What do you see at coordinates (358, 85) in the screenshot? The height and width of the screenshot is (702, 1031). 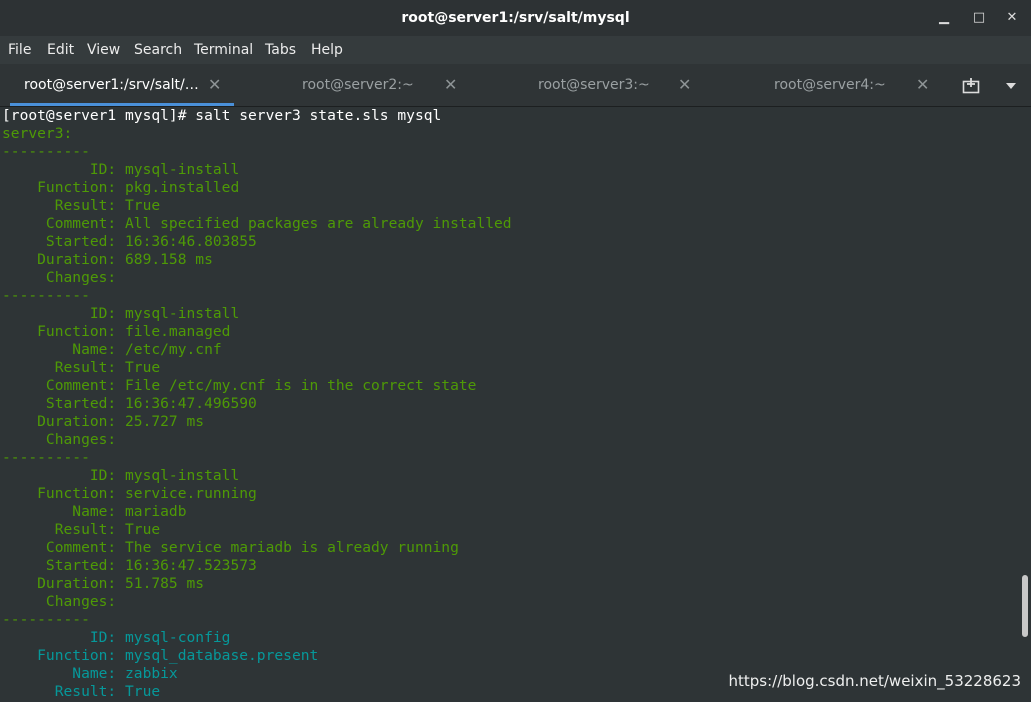 I see `tab-label: root@server2:~` at bounding box center [358, 85].